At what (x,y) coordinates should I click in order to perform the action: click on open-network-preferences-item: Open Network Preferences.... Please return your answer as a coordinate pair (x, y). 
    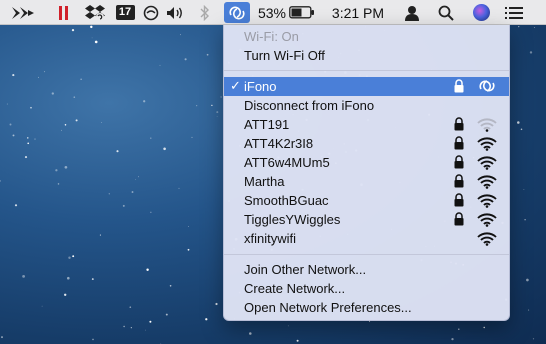
    Looking at the image, I should click on (366, 307).